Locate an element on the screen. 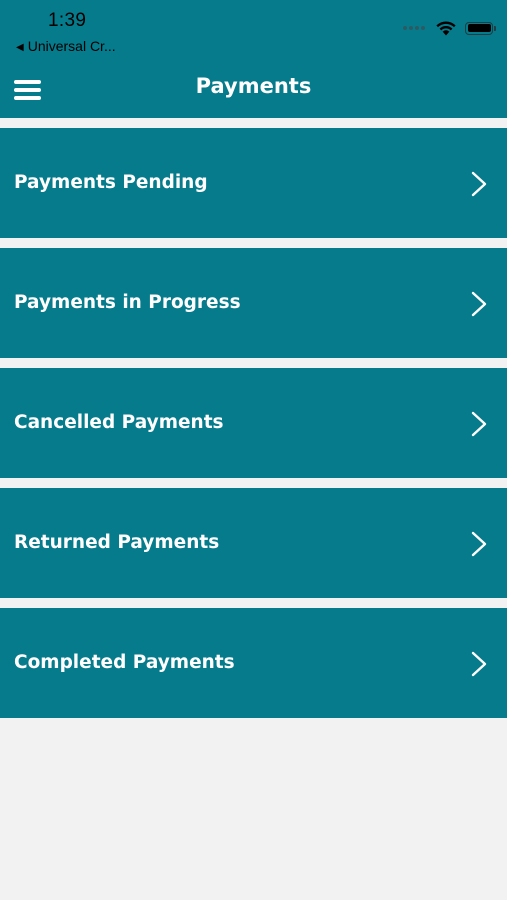 This screenshot has height=900, width=507. page-title: Payments is located at coordinates (253, 86).